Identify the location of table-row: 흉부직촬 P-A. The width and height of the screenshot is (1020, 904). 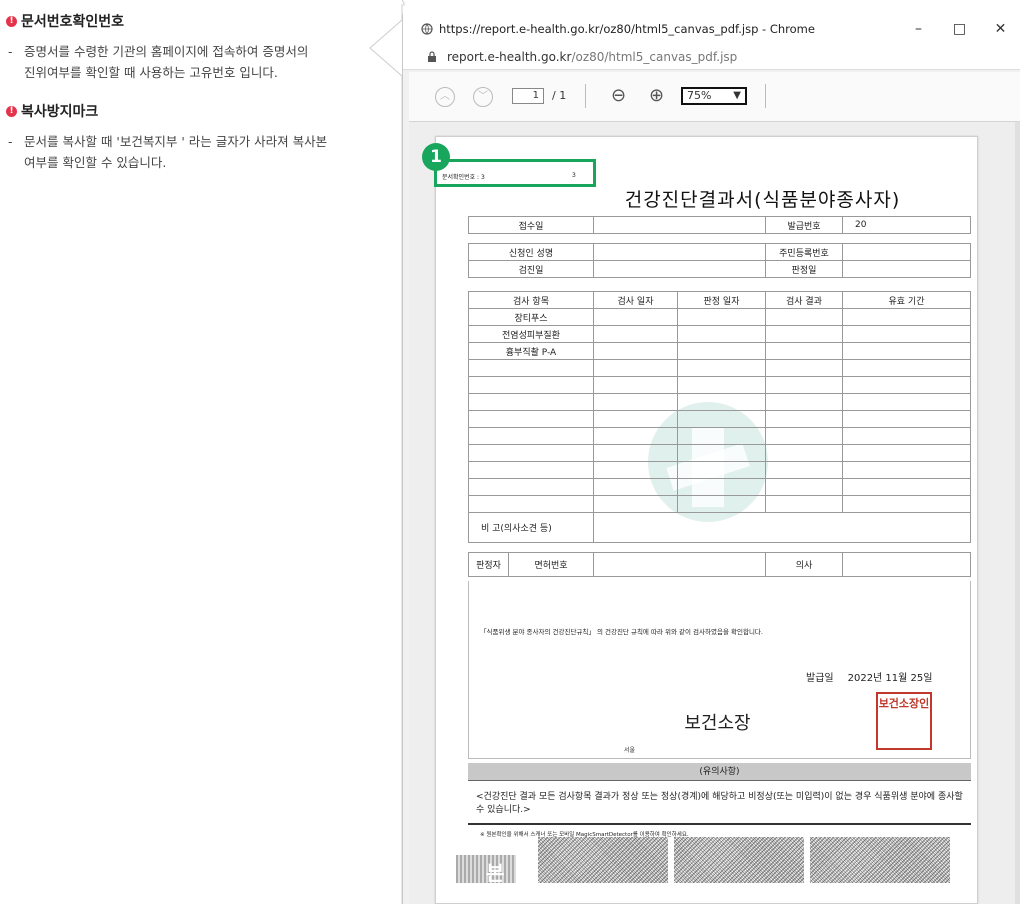
(719, 351).